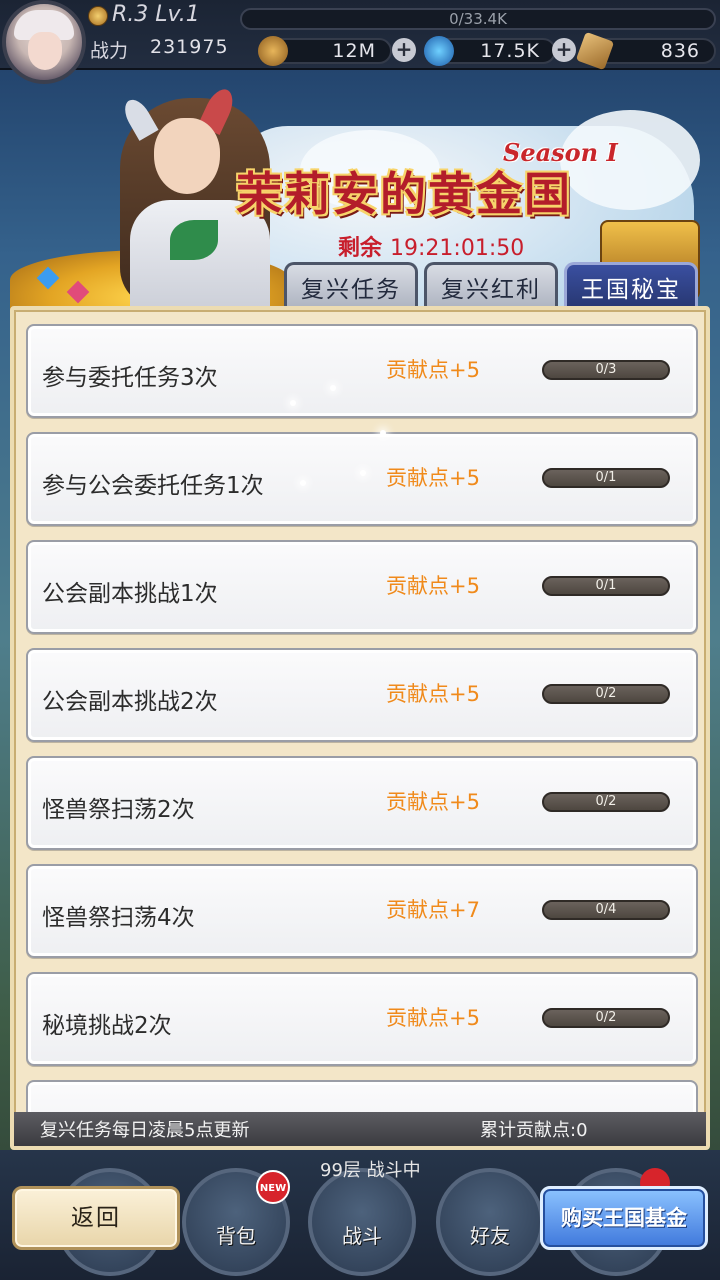 The height and width of the screenshot is (1280, 720). Describe the element at coordinates (490, 1236) in the screenshot. I see `nav-friends-label: 好友` at that location.